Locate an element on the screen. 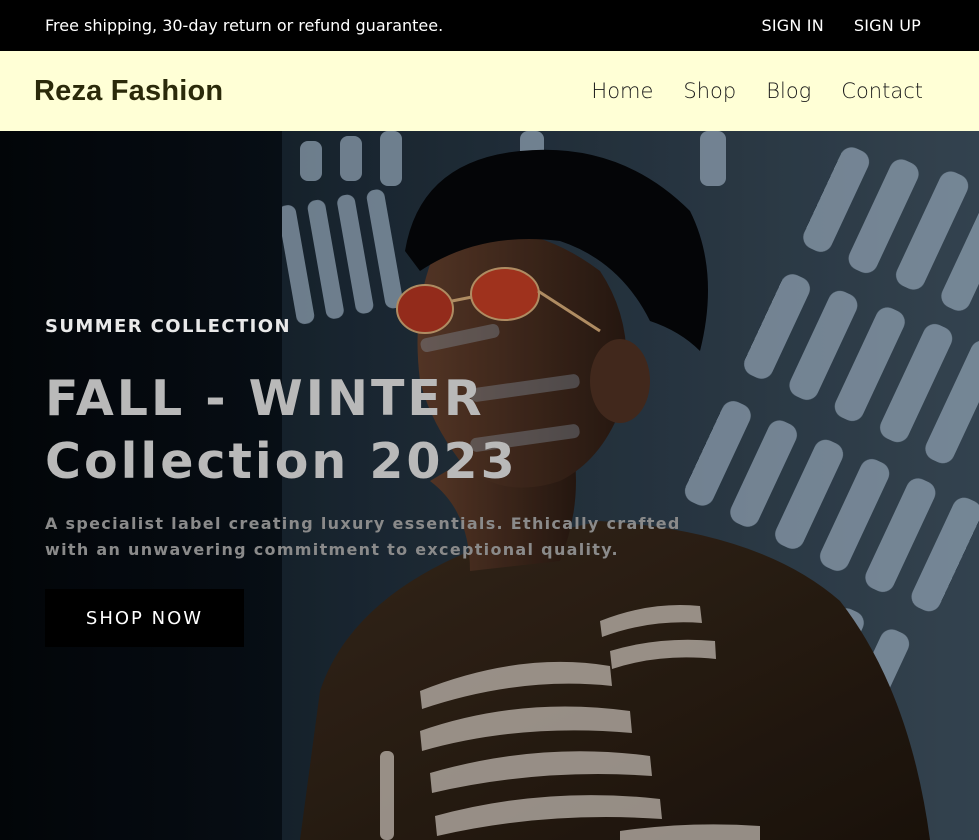 This screenshot has height=840, width=979. sign-up-link: SIGN UP is located at coordinates (887, 25).